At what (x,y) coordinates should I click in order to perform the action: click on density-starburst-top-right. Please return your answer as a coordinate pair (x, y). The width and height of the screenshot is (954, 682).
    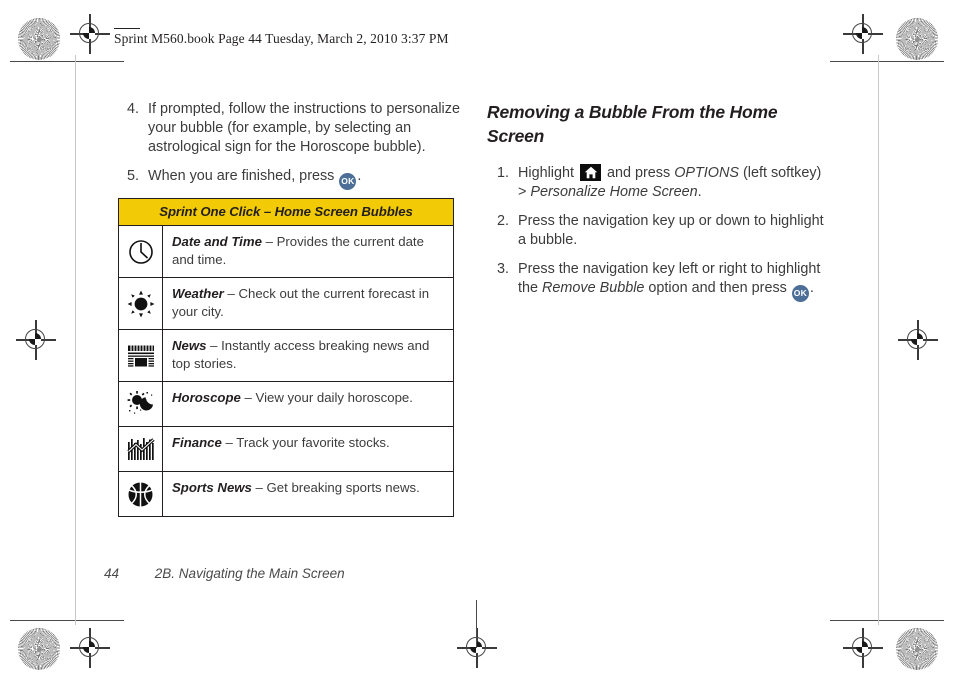
    Looking at the image, I should click on (917, 39).